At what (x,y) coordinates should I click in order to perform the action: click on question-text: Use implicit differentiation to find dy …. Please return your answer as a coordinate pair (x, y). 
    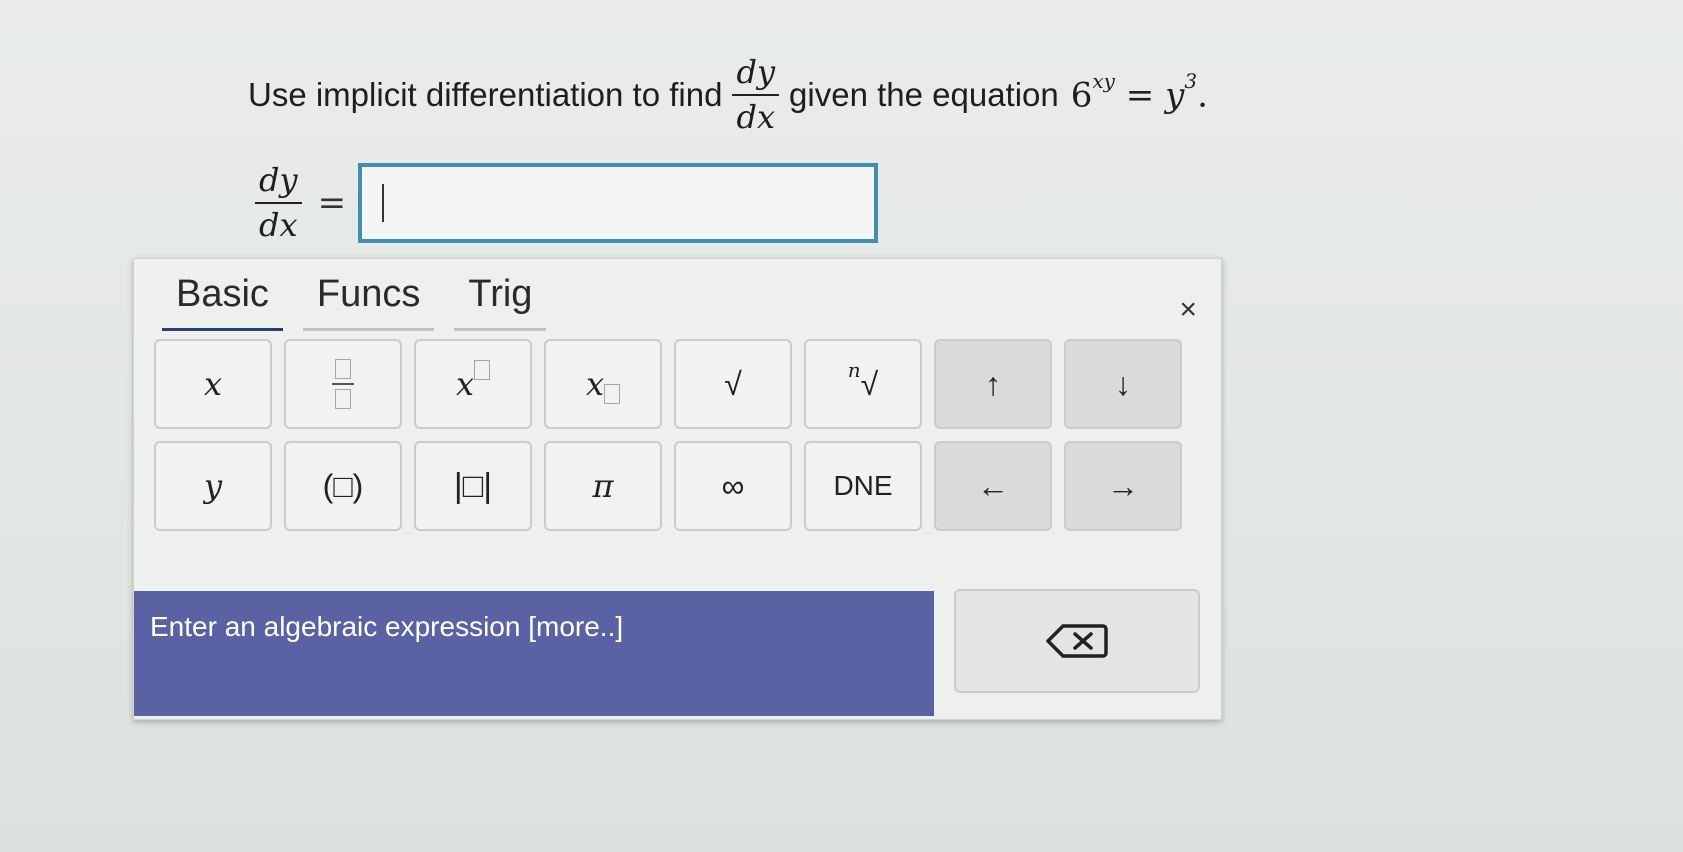
    Looking at the image, I should click on (728, 95).